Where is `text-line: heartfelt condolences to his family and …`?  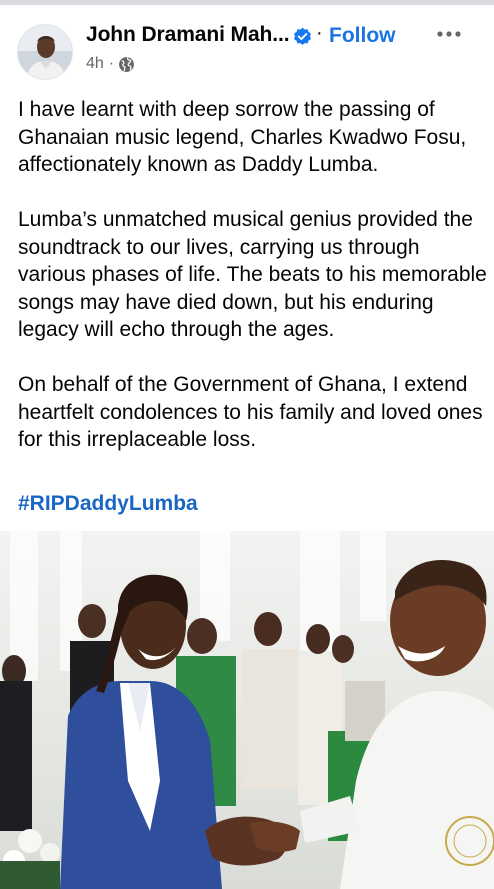
text-line: heartfelt condolences to his family and … is located at coordinates (250, 412).